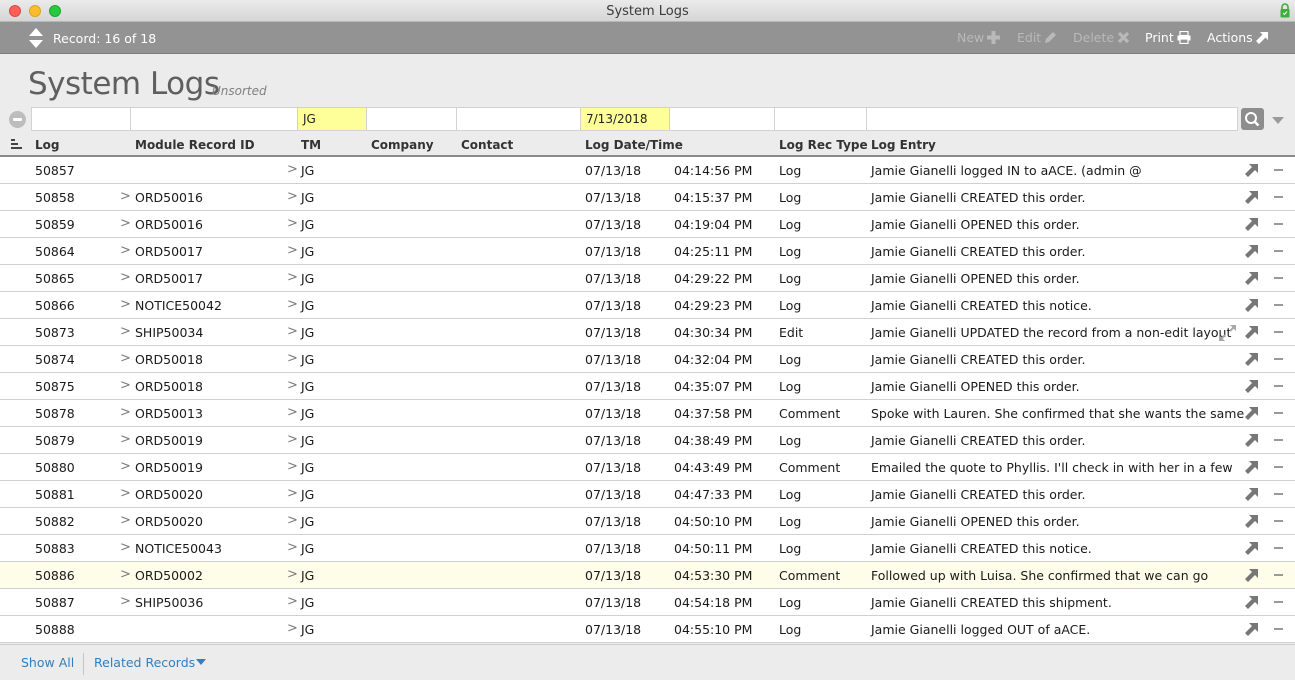  Describe the element at coordinates (36, 38) in the screenshot. I see `record-navigator-icon` at that location.